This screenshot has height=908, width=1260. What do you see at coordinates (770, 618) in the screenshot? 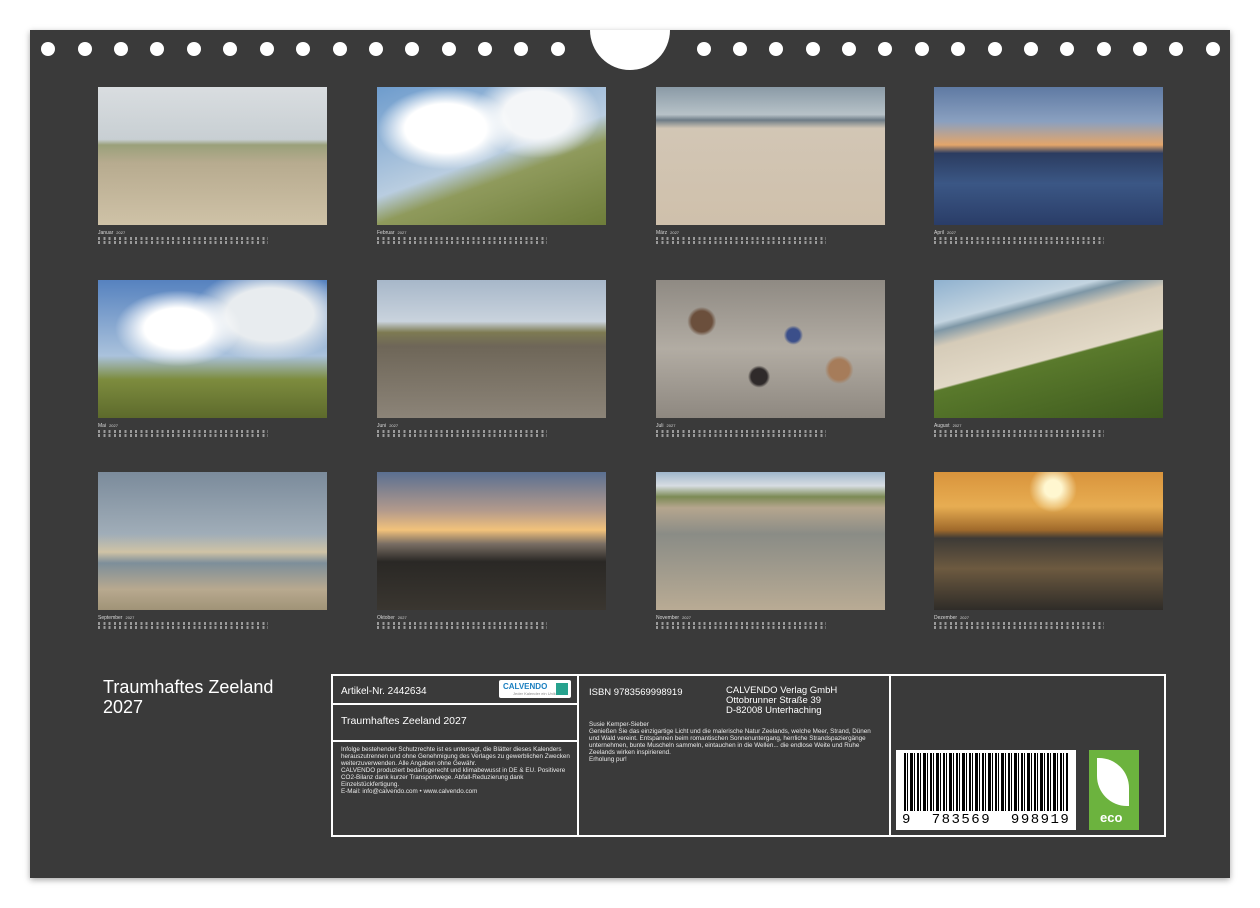
I see `month-label: November 2027` at bounding box center [770, 618].